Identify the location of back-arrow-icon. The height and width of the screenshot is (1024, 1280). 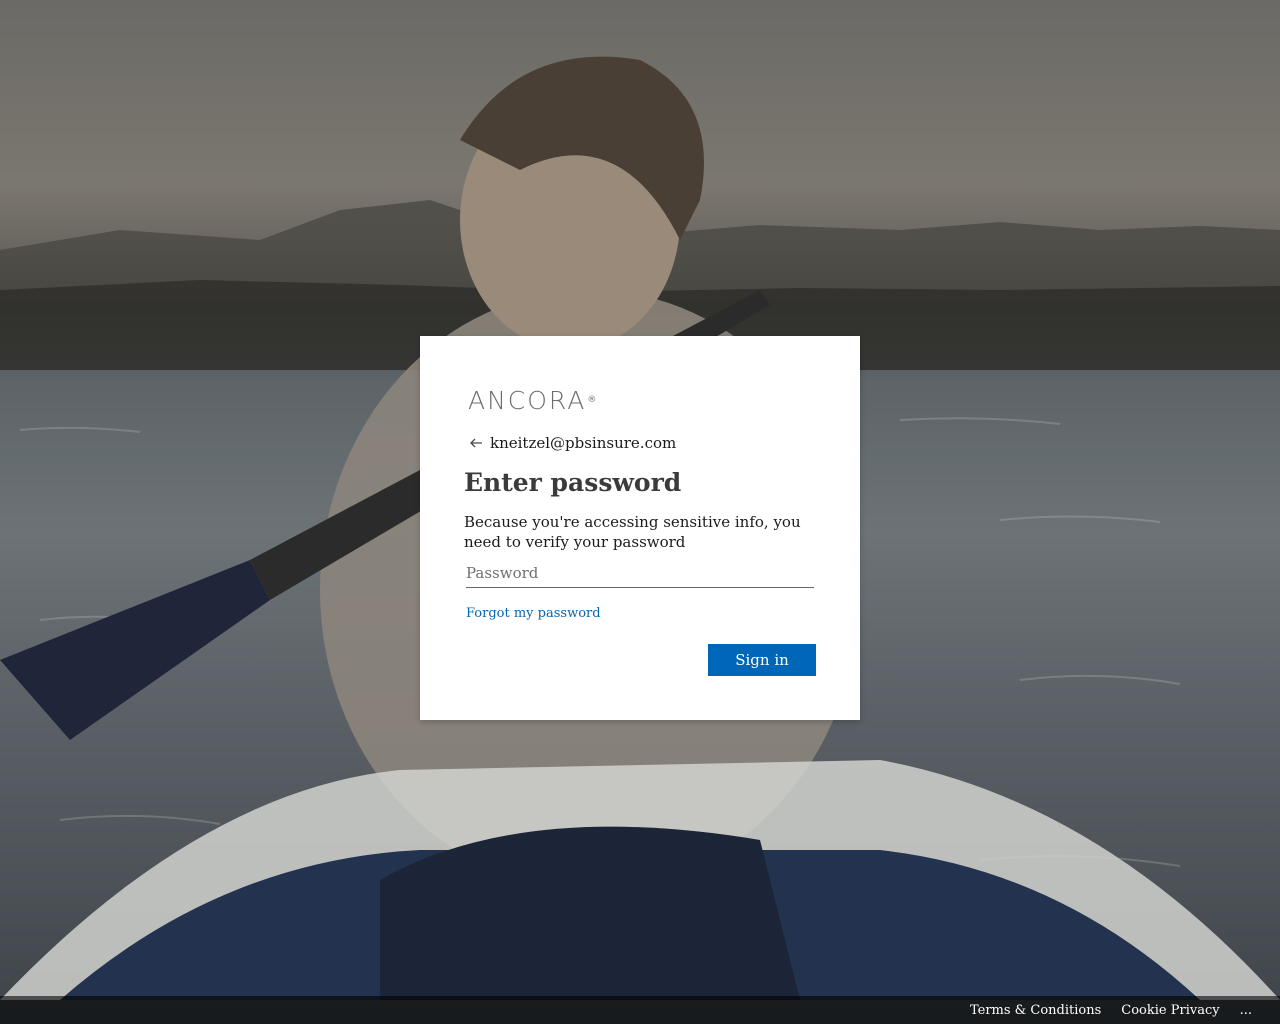
(476, 443).